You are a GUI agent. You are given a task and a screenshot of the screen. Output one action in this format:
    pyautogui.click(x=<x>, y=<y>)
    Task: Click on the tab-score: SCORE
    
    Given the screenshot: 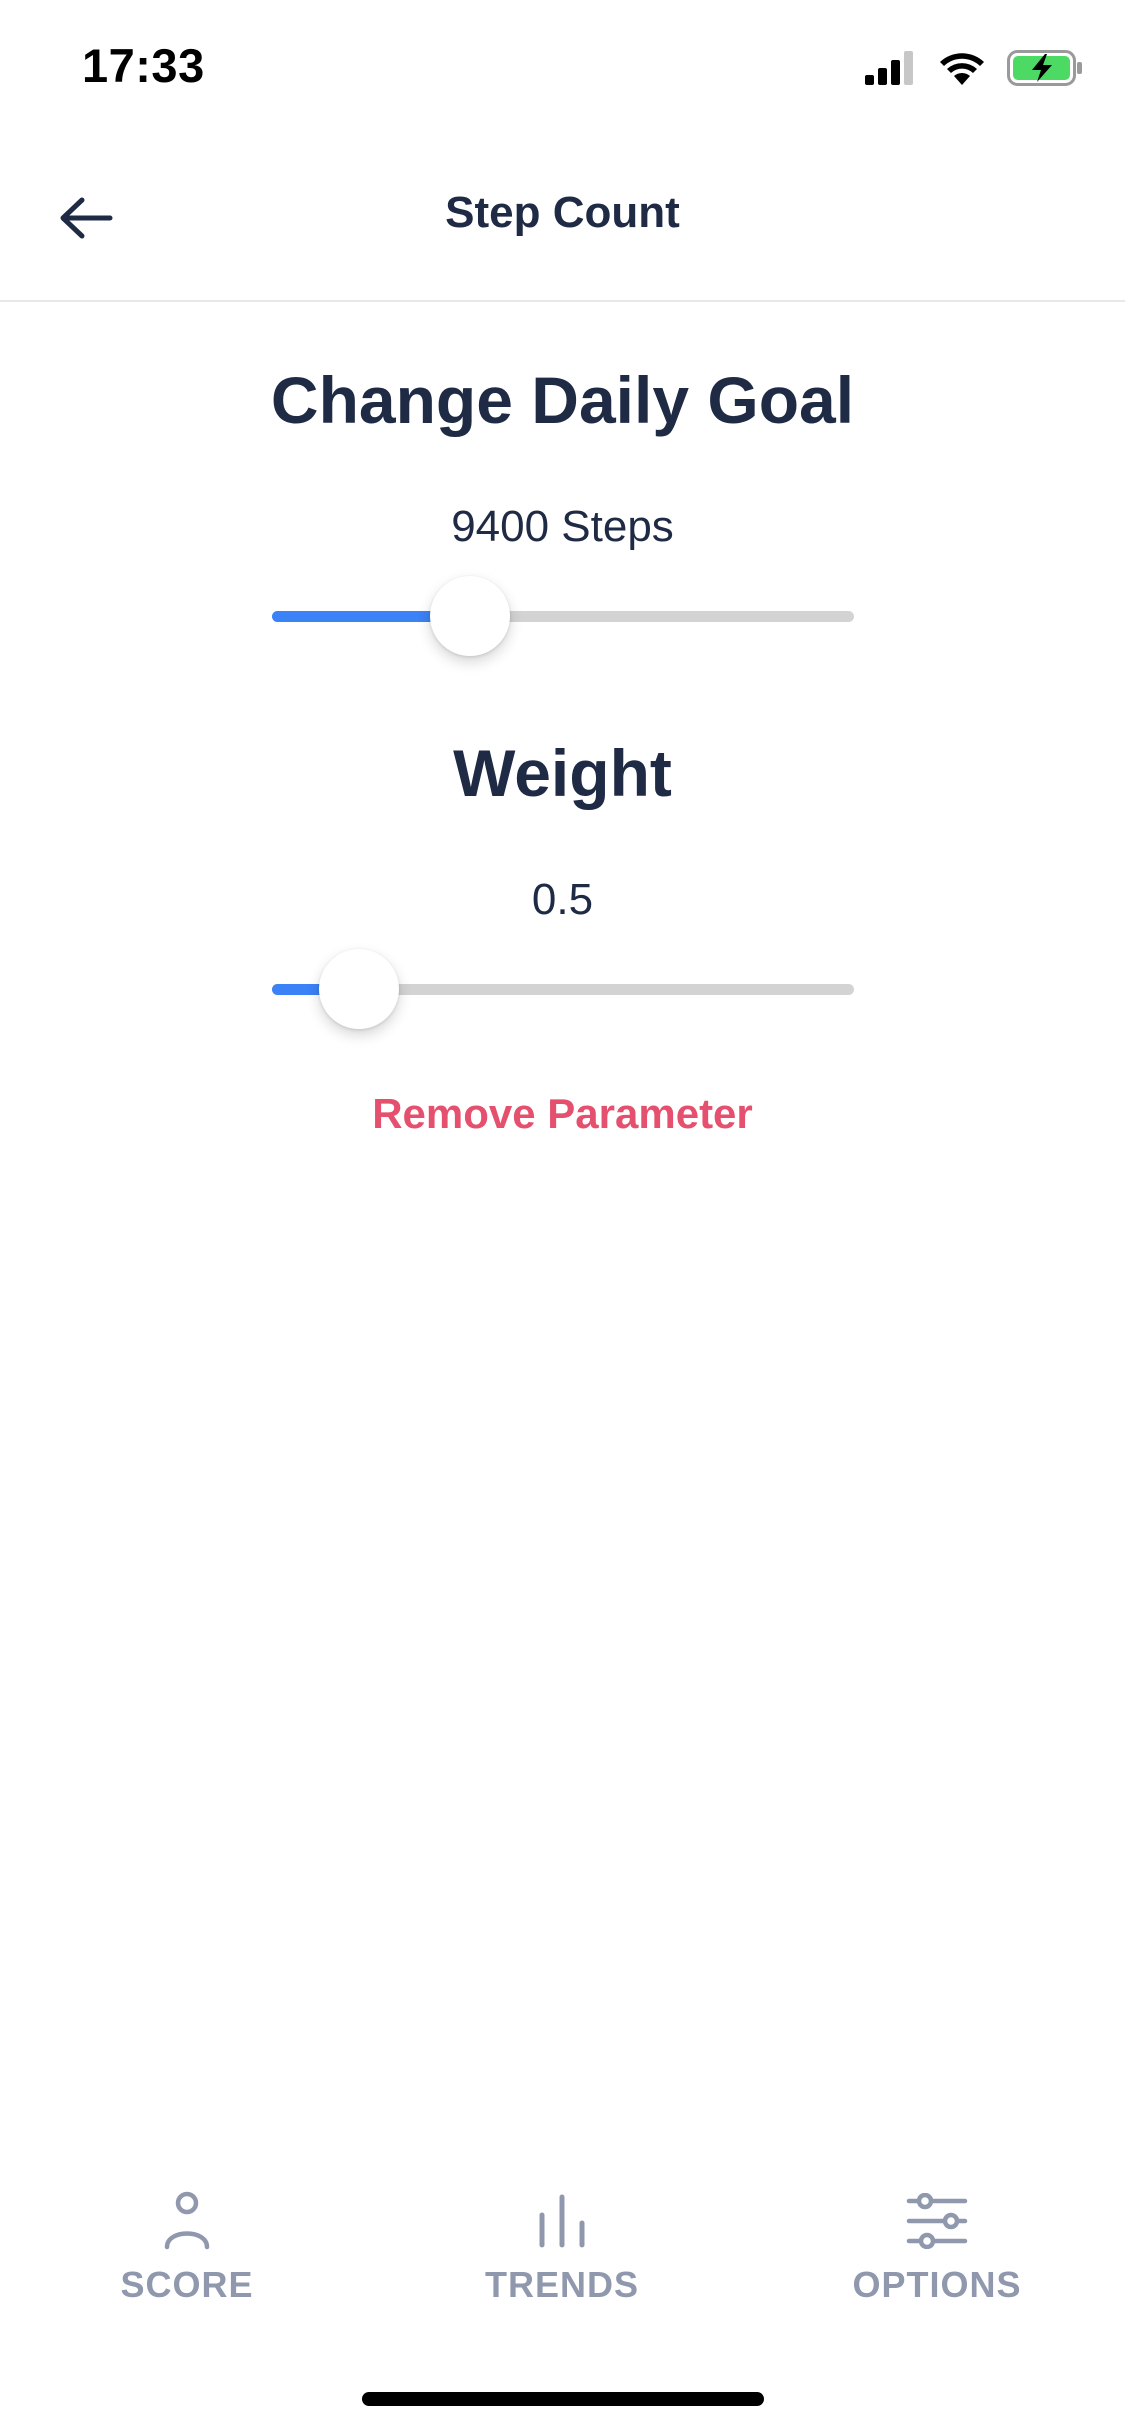 What is the action you would take?
    pyautogui.click(x=187, y=2256)
    